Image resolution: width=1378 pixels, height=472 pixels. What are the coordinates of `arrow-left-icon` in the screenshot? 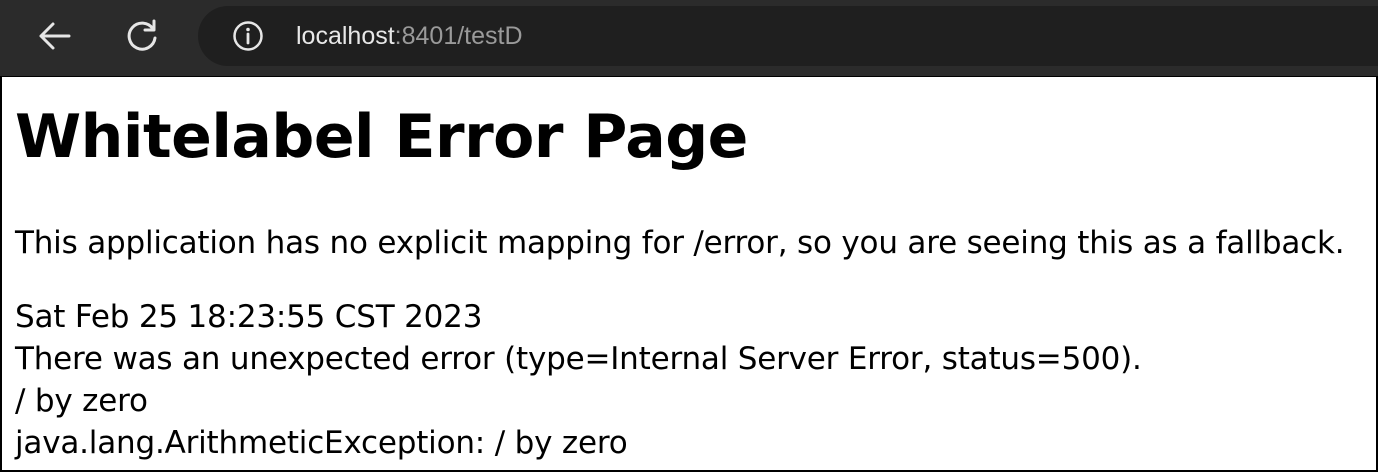 It's located at (55, 36).